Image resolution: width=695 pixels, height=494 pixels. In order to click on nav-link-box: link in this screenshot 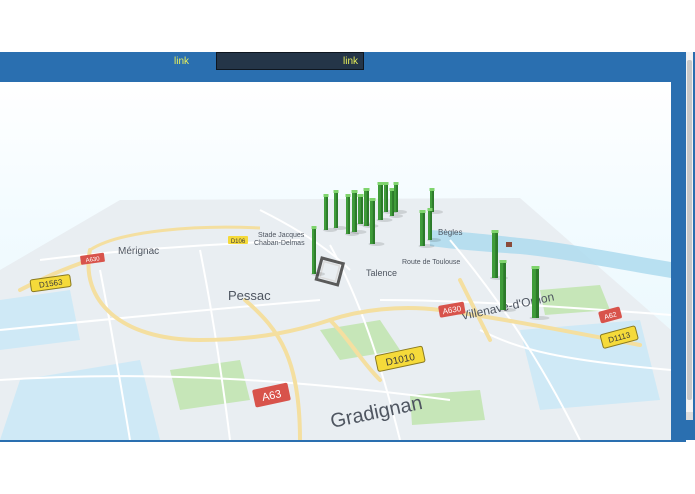, I will do `click(290, 61)`.